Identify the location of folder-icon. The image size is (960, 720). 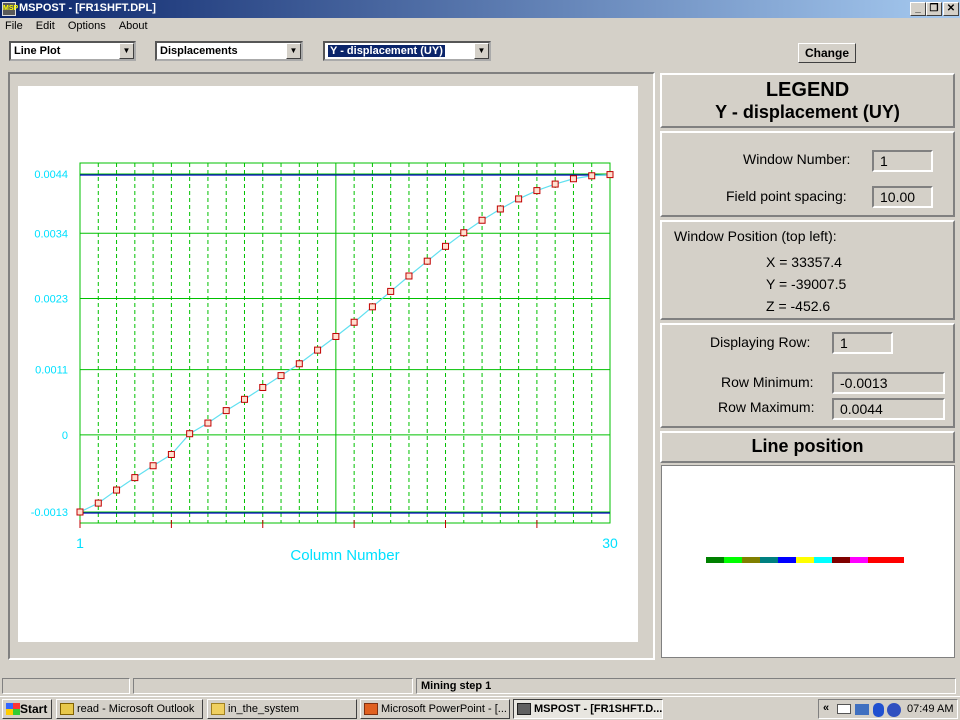
(218, 709).